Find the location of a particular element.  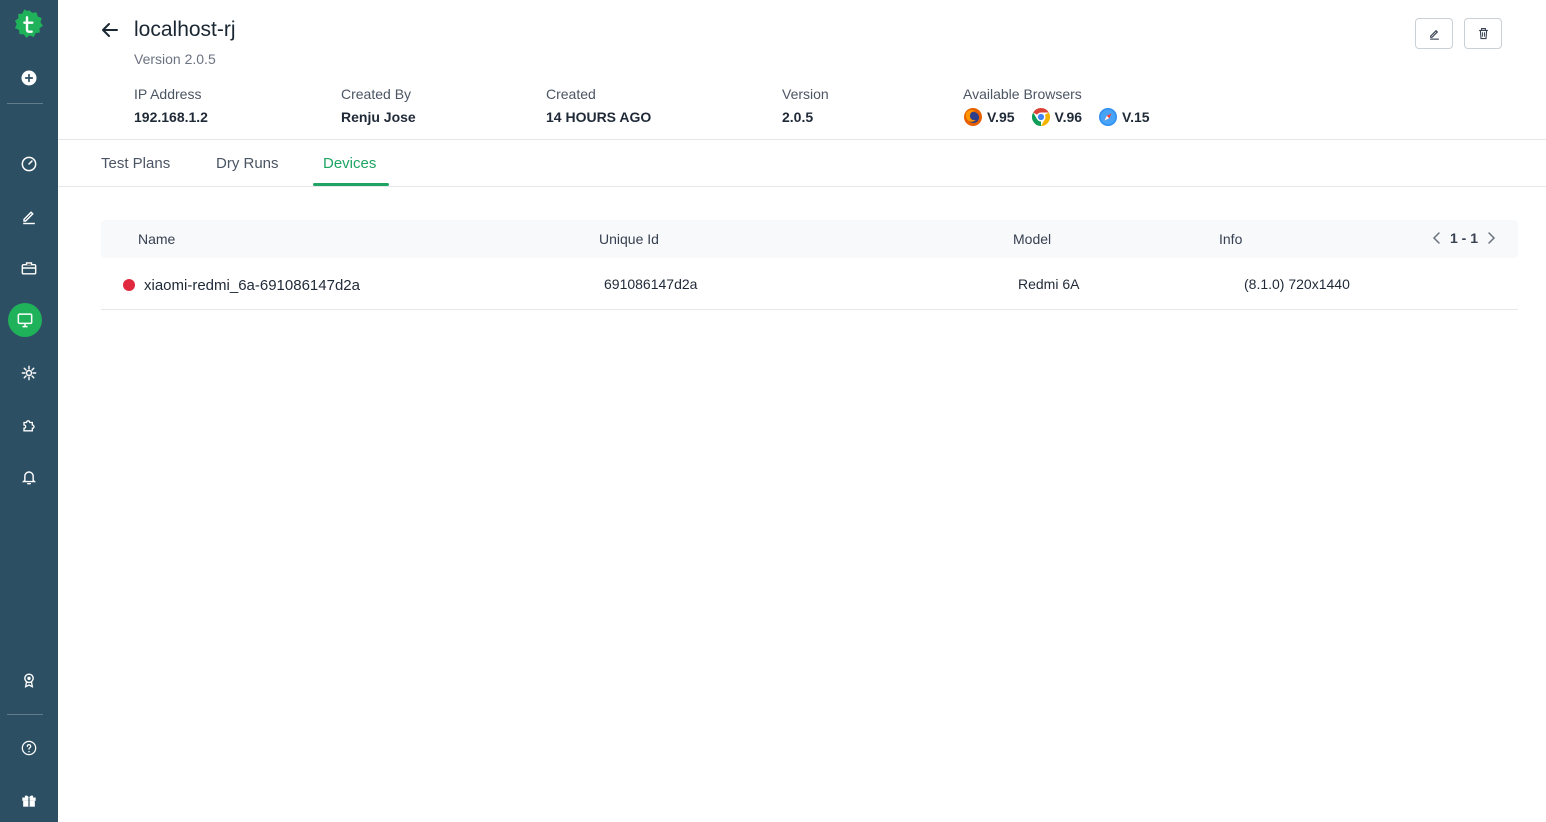

meta-browsers: Available Browsers V.95 V.96 V.15 is located at coordinates (1061, 106).